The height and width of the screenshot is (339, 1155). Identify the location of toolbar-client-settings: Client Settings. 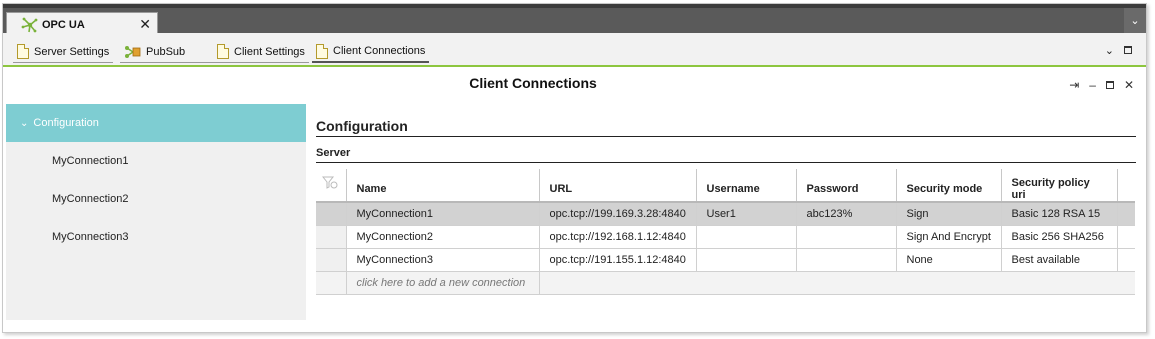
(261, 52).